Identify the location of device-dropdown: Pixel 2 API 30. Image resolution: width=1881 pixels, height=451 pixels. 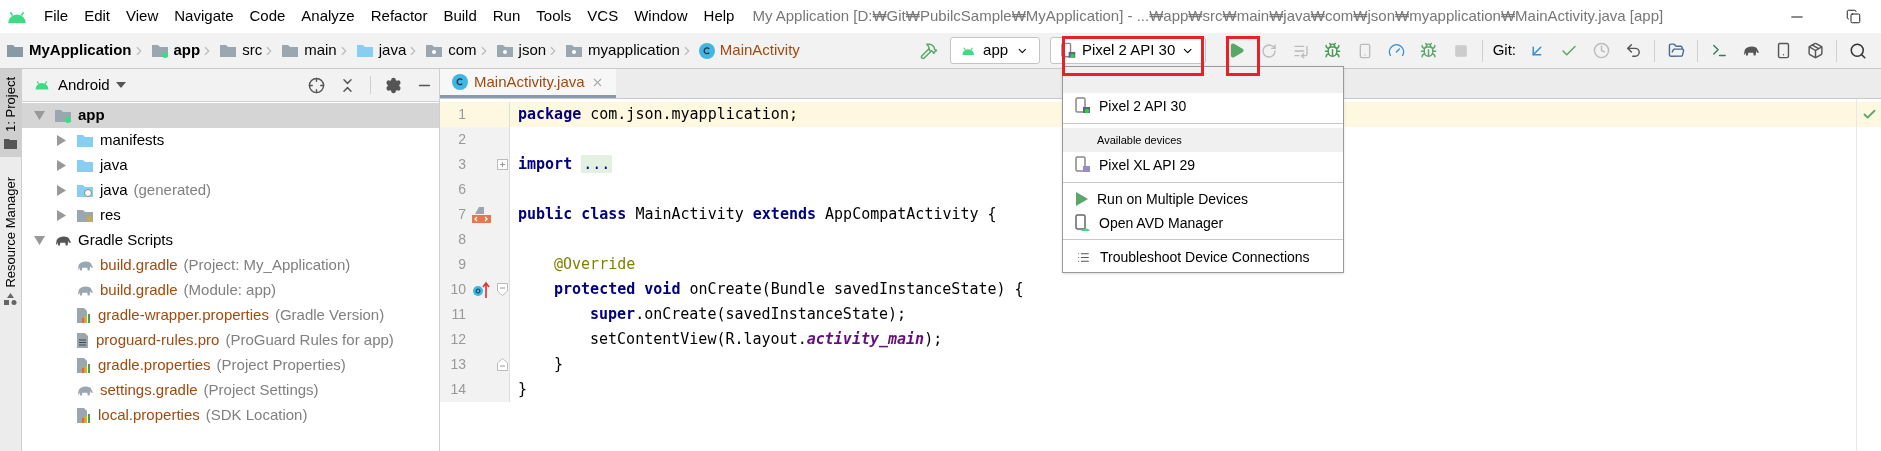
(1127, 50).